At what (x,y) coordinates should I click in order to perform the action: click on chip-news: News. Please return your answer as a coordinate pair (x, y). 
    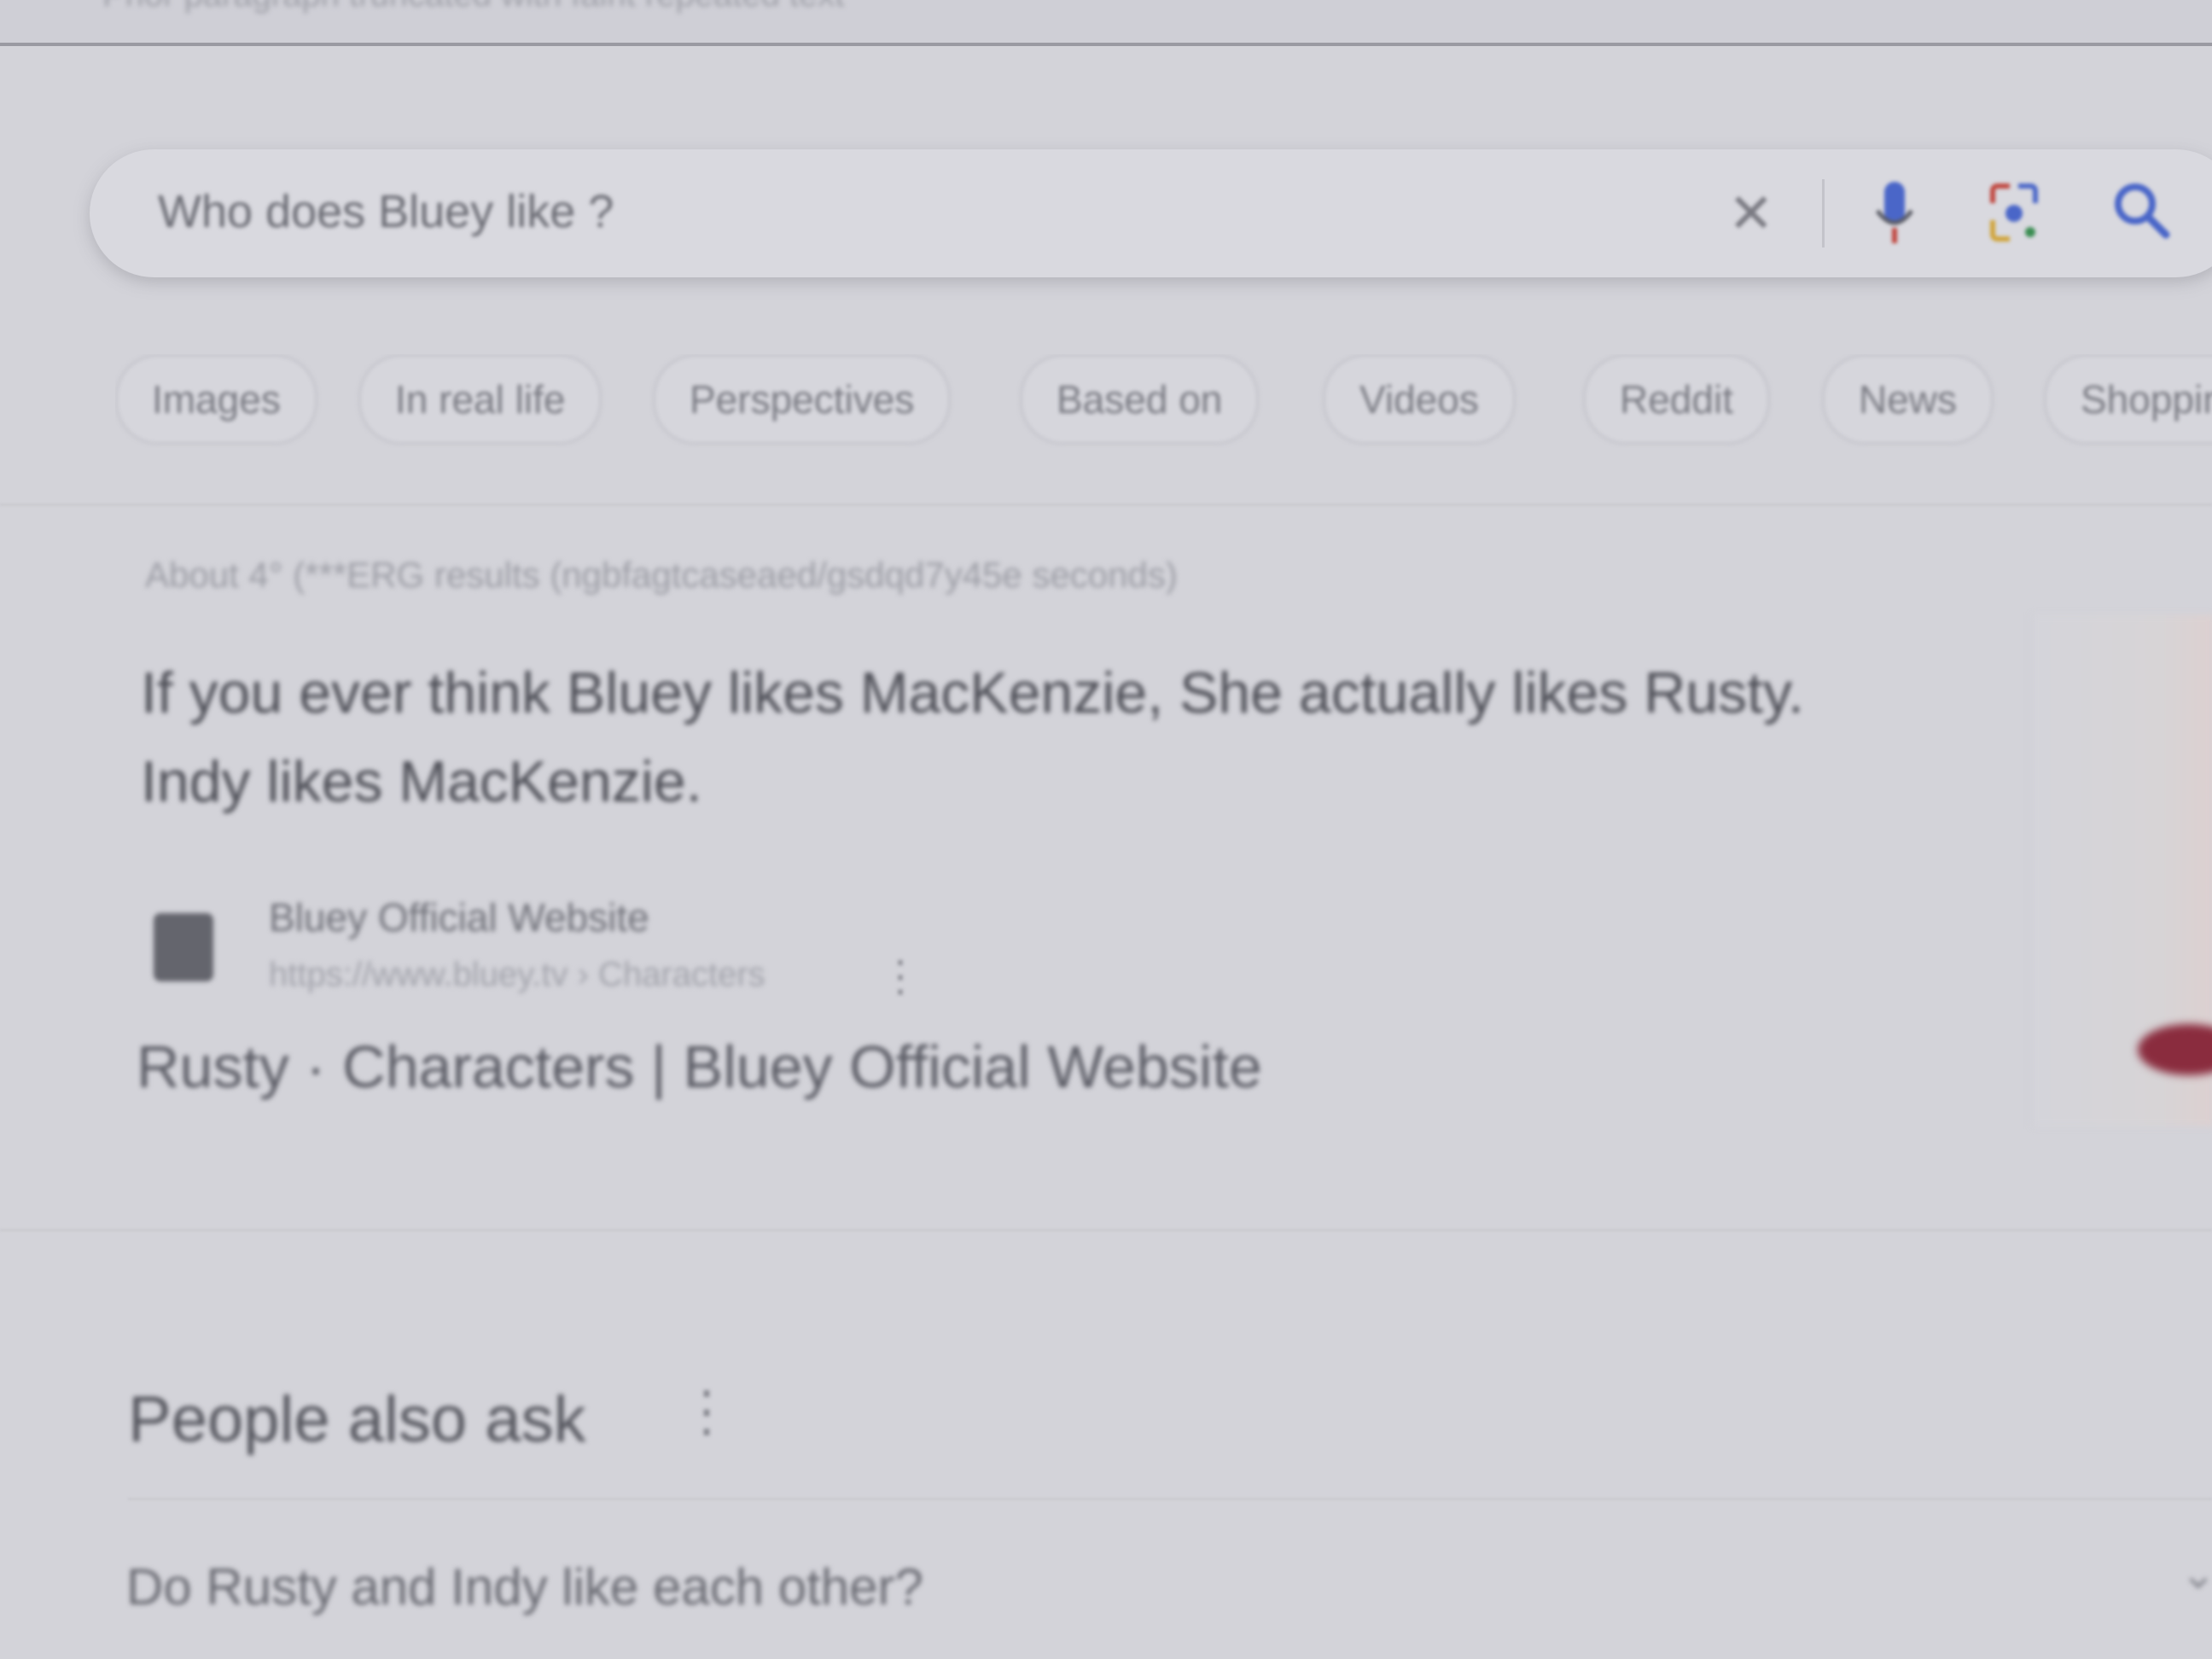
    Looking at the image, I should click on (1908, 399).